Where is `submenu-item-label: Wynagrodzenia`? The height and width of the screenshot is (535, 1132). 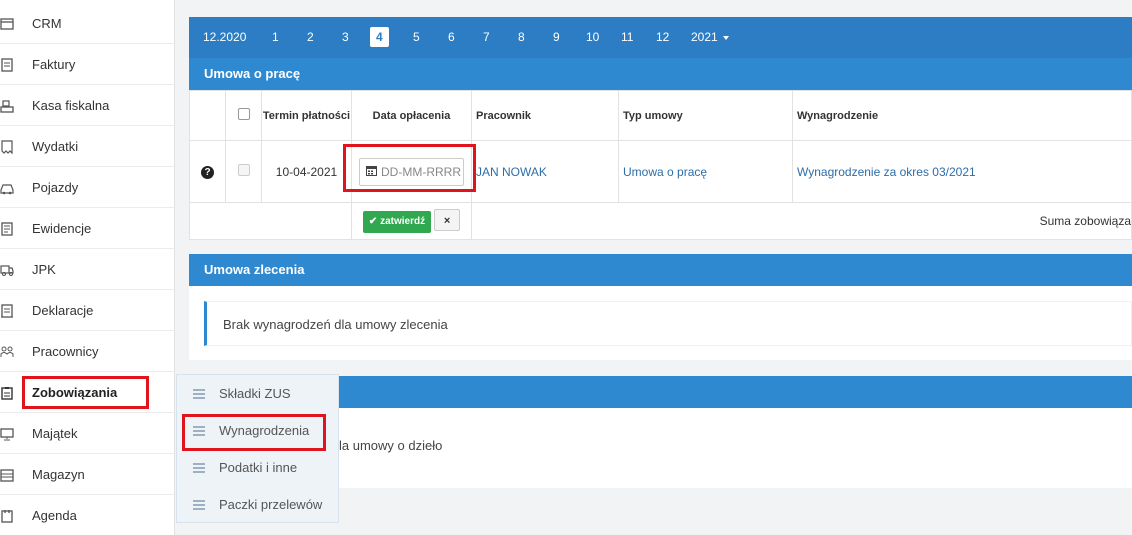 submenu-item-label: Wynagrodzenia is located at coordinates (264, 430).